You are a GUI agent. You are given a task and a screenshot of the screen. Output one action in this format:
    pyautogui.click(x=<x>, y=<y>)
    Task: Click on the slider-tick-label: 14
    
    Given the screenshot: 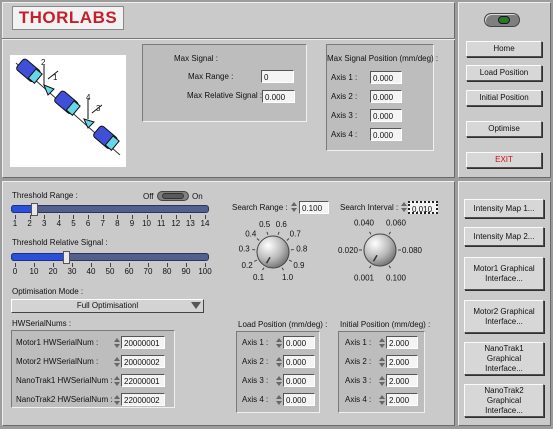 What is the action you would take?
    pyautogui.click(x=205, y=223)
    